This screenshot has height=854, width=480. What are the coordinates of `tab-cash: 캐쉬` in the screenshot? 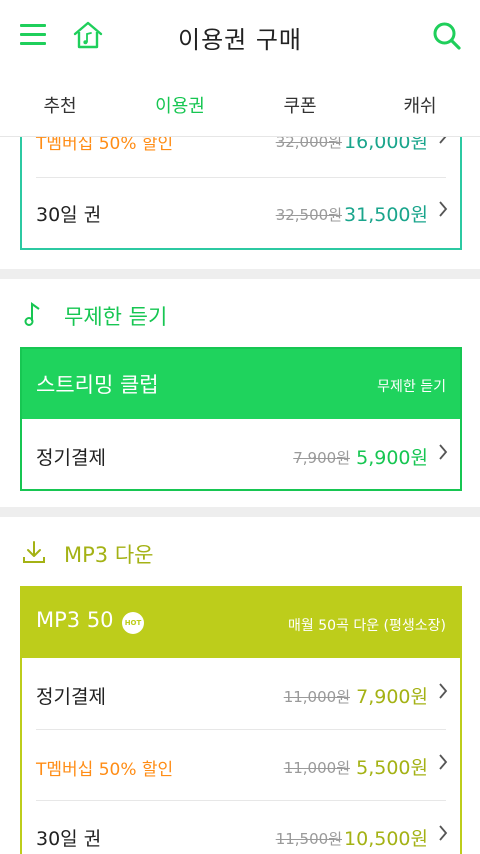 It's located at (420, 105).